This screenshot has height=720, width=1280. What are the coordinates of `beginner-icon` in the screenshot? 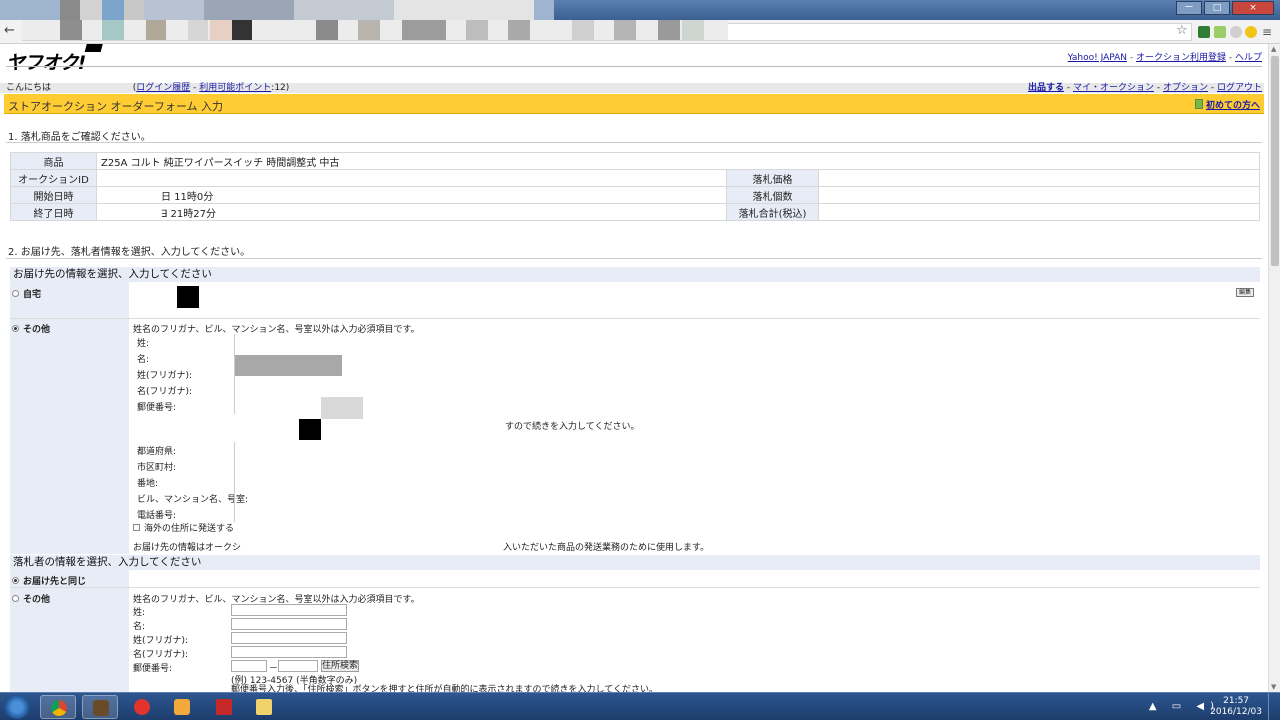 It's located at (1198, 104).